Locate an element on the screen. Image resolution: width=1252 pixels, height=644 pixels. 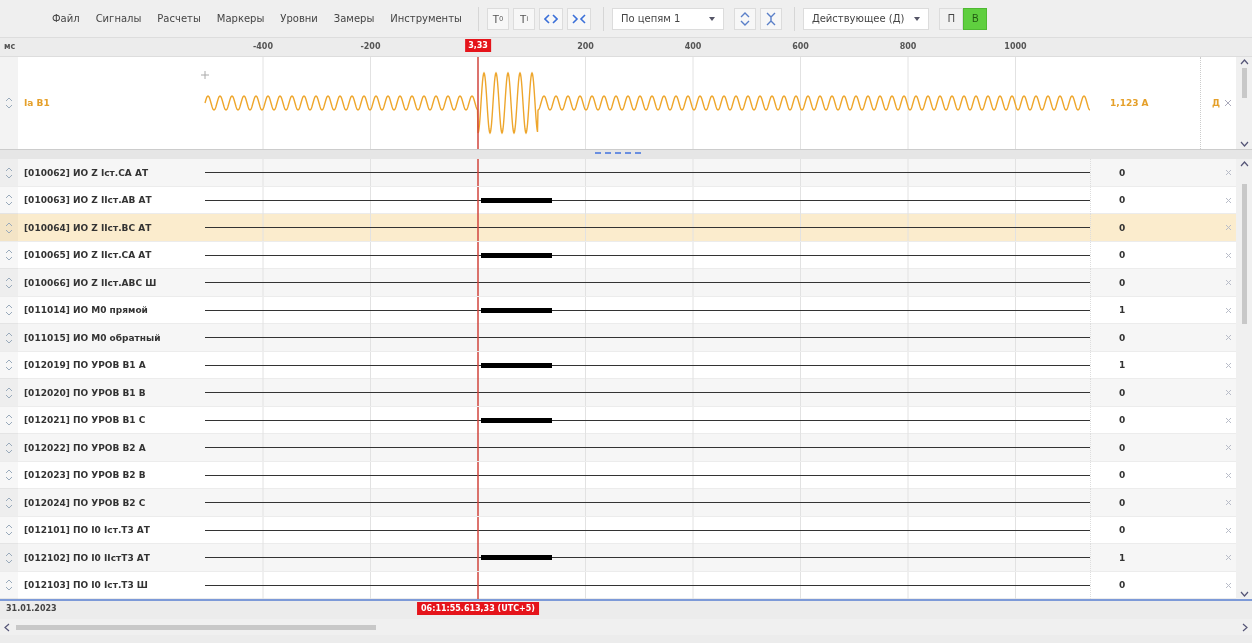
channel-name: [010062] ИО Z Iст.СА АТ is located at coordinates (86, 172).